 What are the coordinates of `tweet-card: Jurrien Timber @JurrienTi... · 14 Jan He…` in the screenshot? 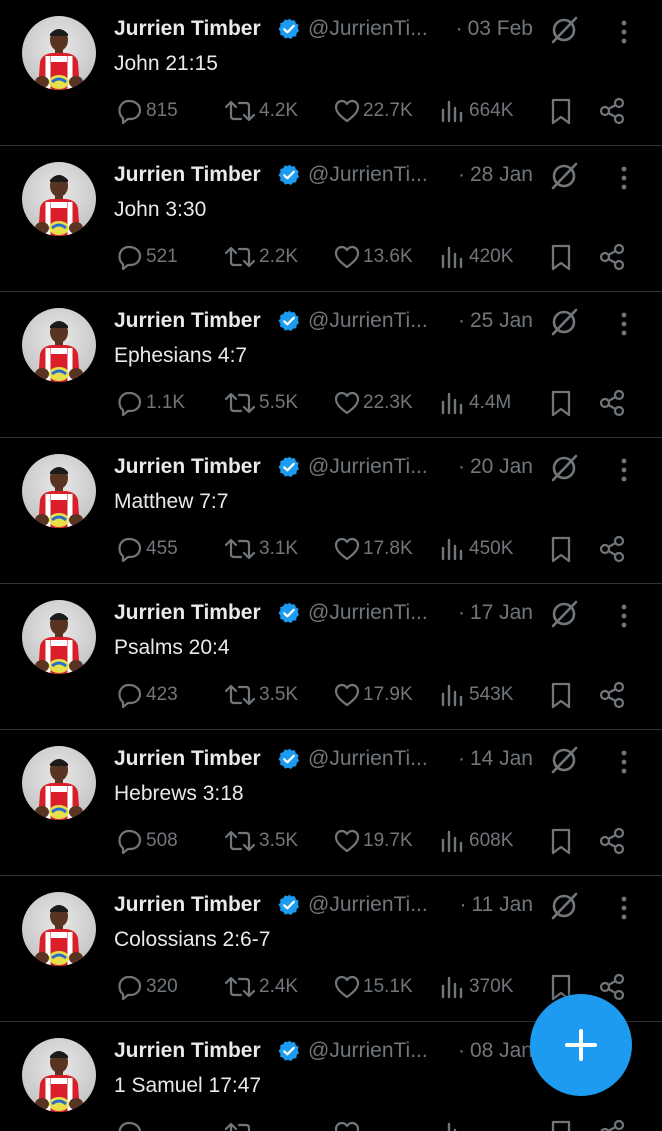 It's located at (331, 803).